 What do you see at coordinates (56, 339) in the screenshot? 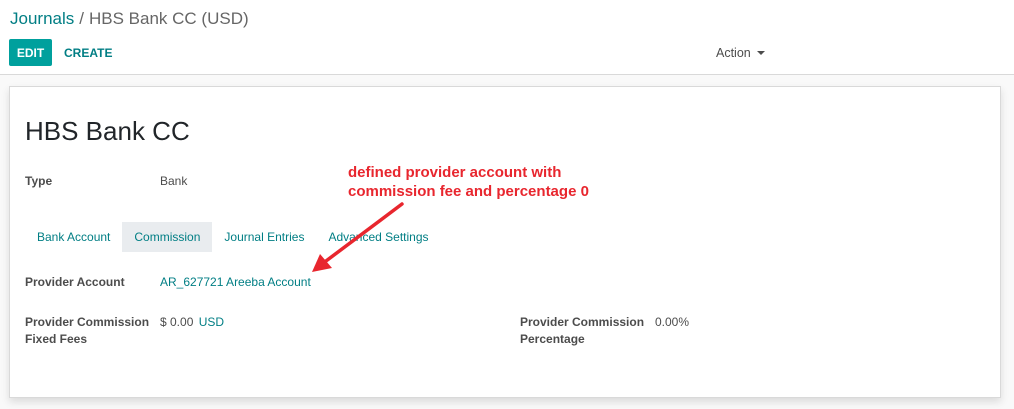
I see `fixed-fees-label-line2: Fixed Fees` at bounding box center [56, 339].